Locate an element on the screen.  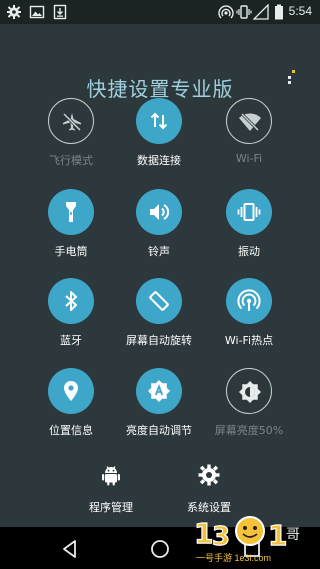
tile-data-connection: 数据连接 is located at coordinates (158, 138).